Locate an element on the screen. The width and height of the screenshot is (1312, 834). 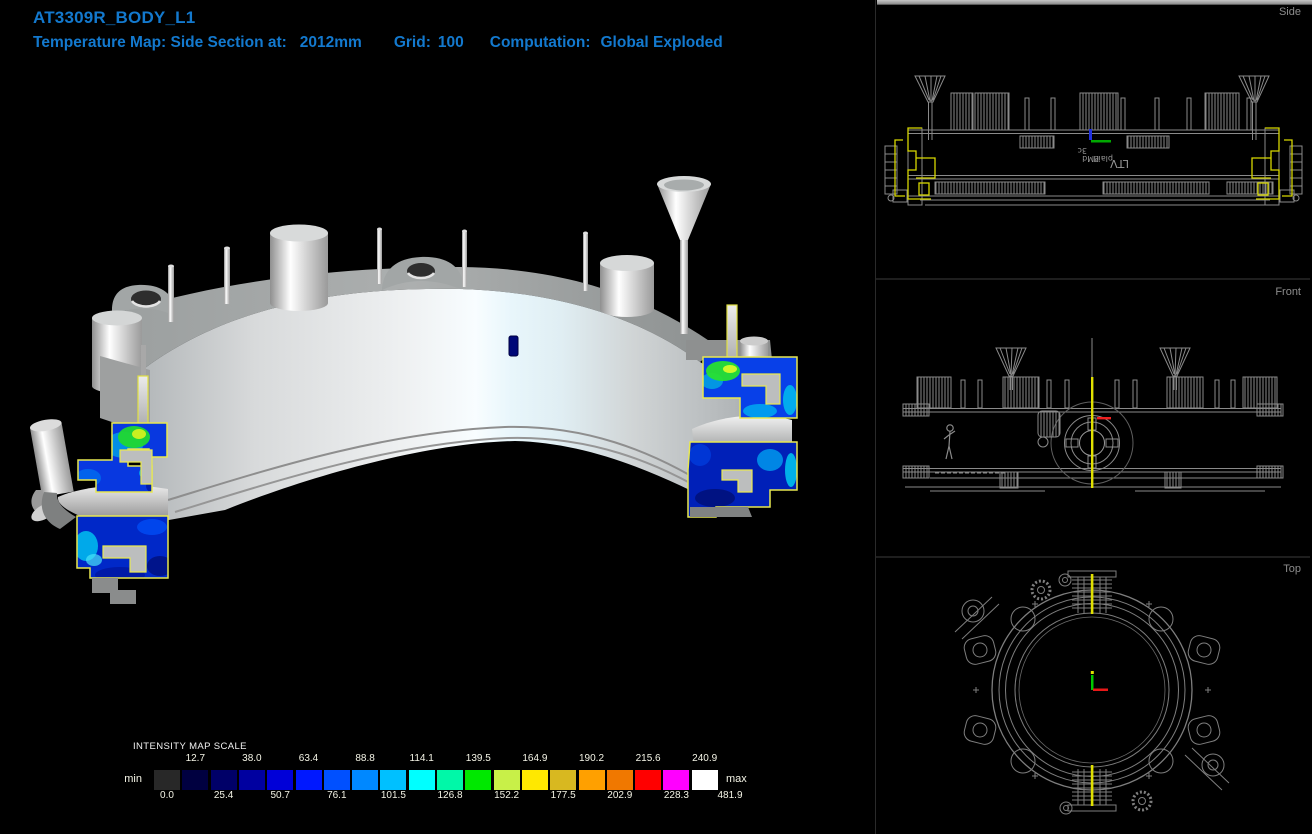
side-view-panel: Side 3c PMd plaid LTV is located at coordinates (1093, 139).